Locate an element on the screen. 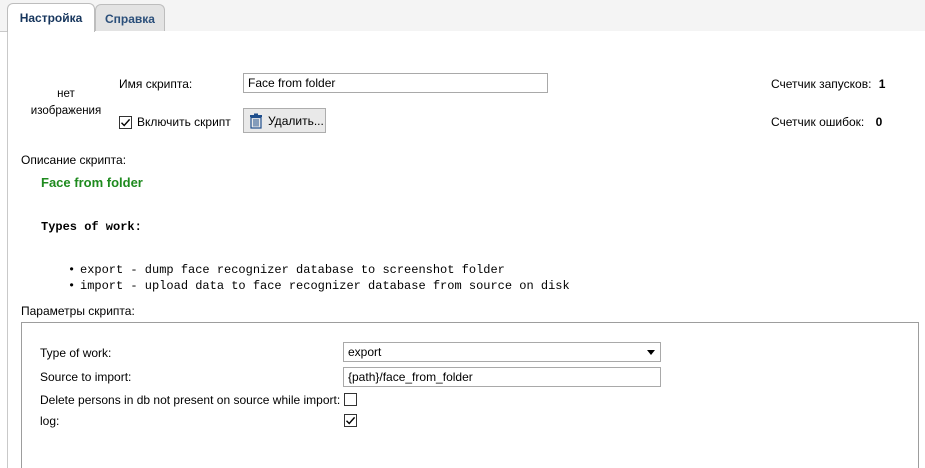 This screenshot has width=925, height=468. params-label: Параметры скрипта: is located at coordinates (78, 311).